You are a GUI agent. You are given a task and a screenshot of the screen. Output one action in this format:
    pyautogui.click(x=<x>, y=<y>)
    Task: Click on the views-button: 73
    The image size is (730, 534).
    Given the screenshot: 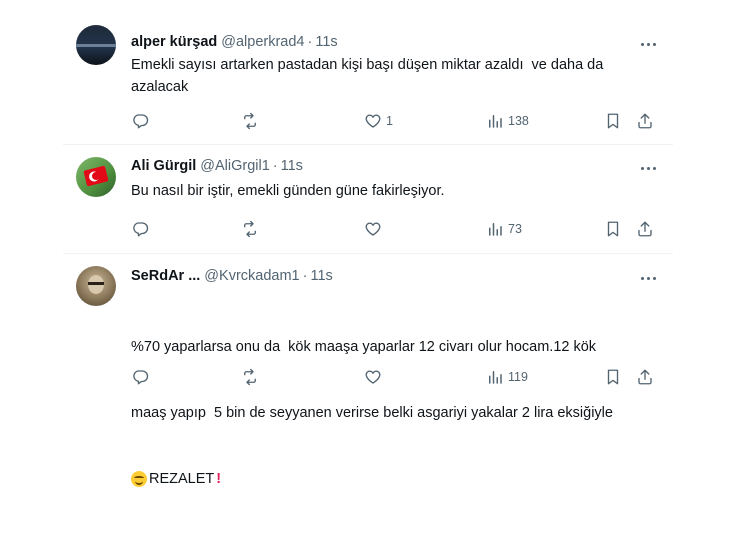 What is the action you would take?
    pyautogui.click(x=504, y=229)
    